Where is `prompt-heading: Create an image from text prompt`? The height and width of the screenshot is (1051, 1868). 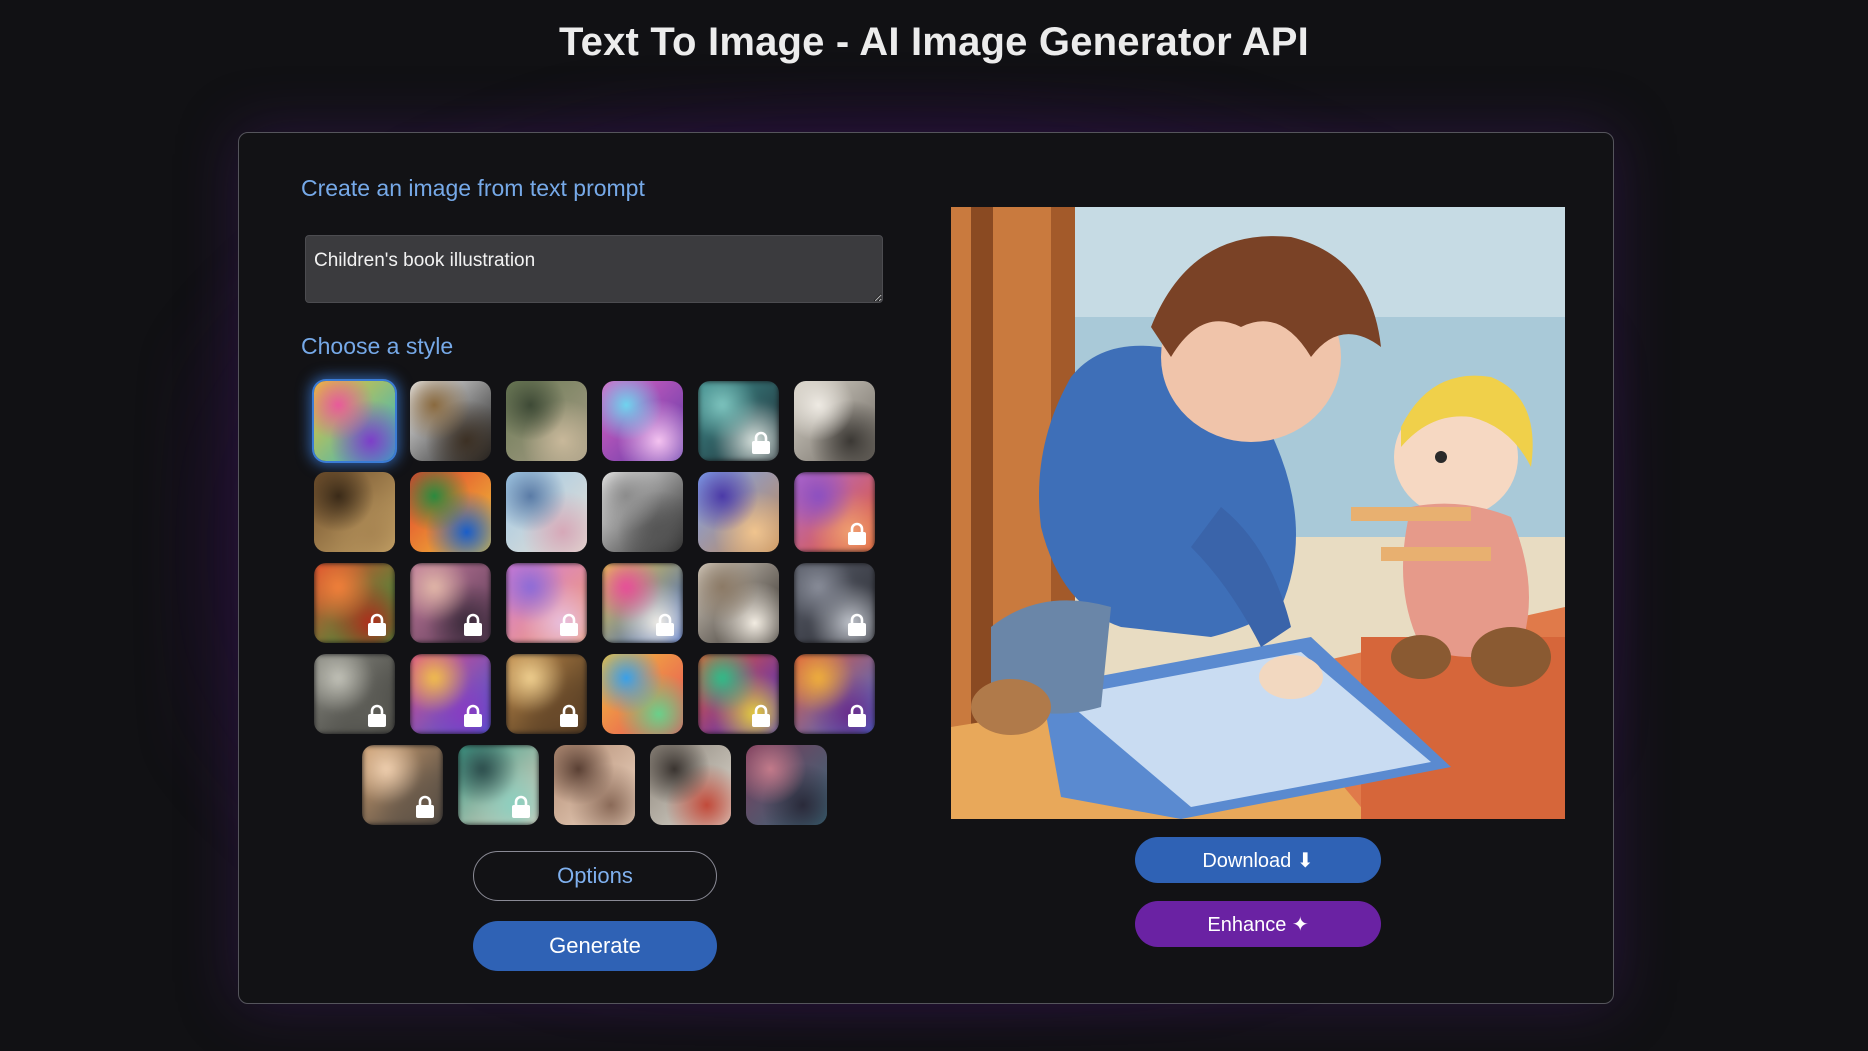 prompt-heading: Create an image from text prompt is located at coordinates (473, 188).